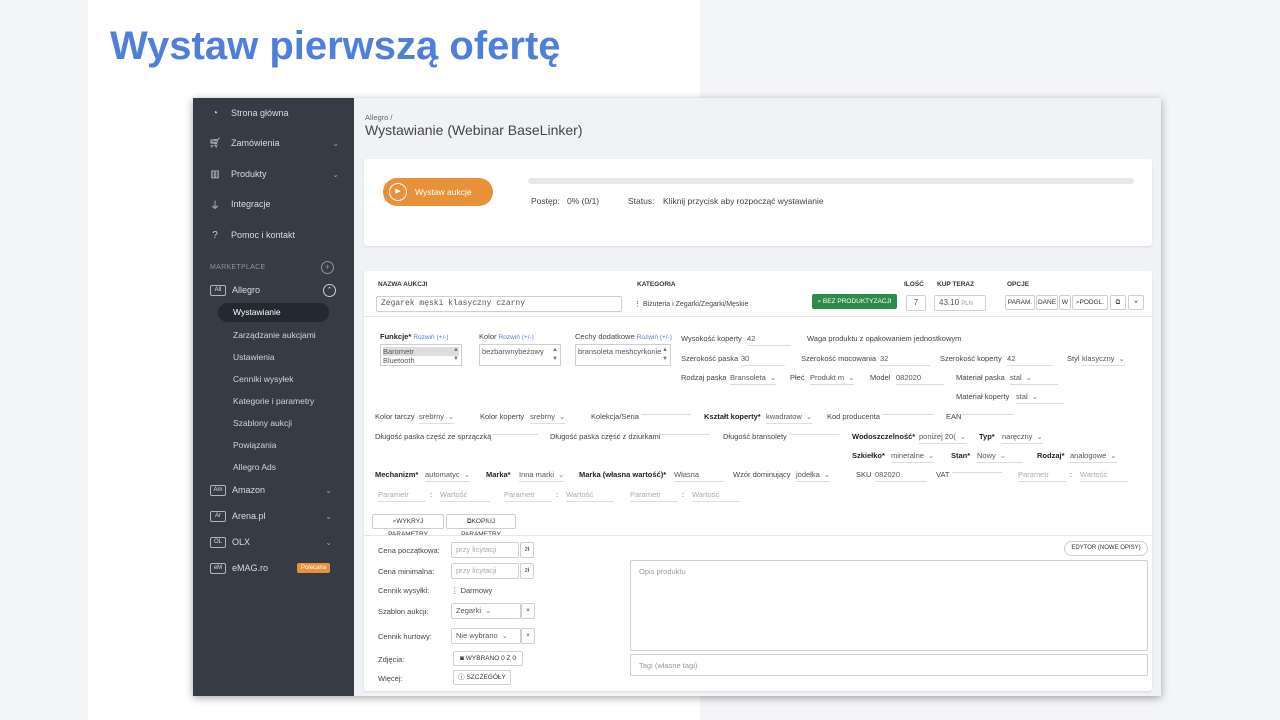 The image size is (1280, 720). What do you see at coordinates (605, 351) in the screenshot?
I see `listbox-option: bransoleta mesh` at bounding box center [605, 351].